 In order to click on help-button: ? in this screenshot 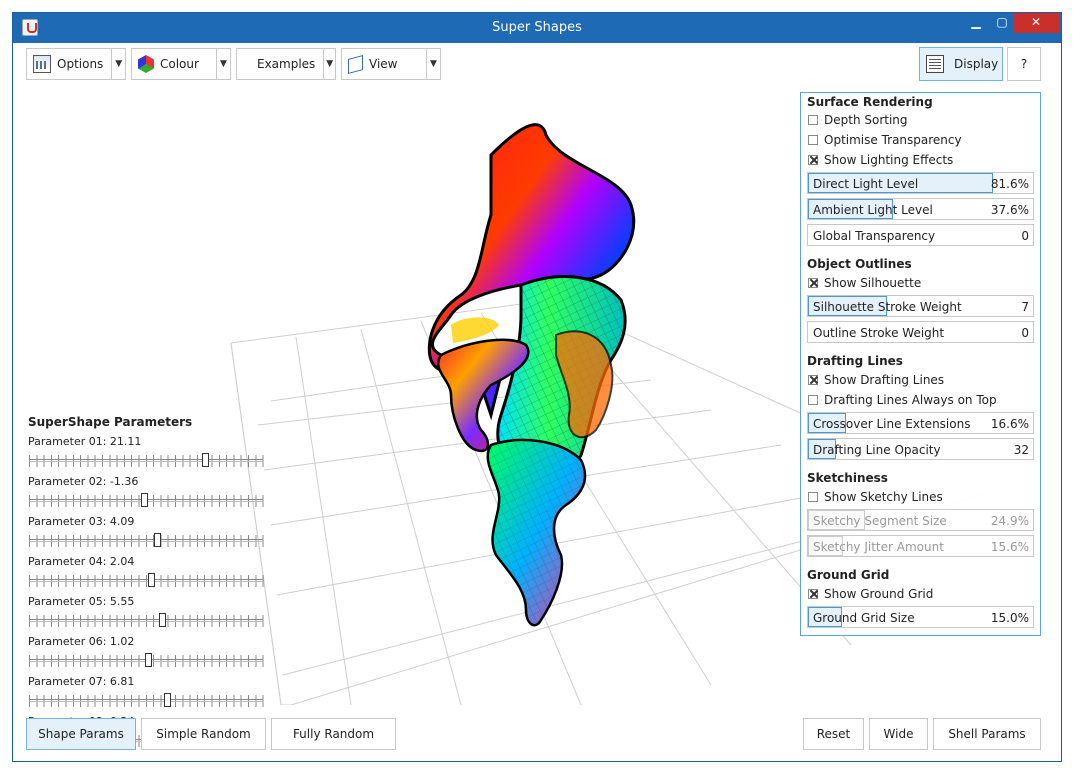, I will do `click(1024, 64)`.